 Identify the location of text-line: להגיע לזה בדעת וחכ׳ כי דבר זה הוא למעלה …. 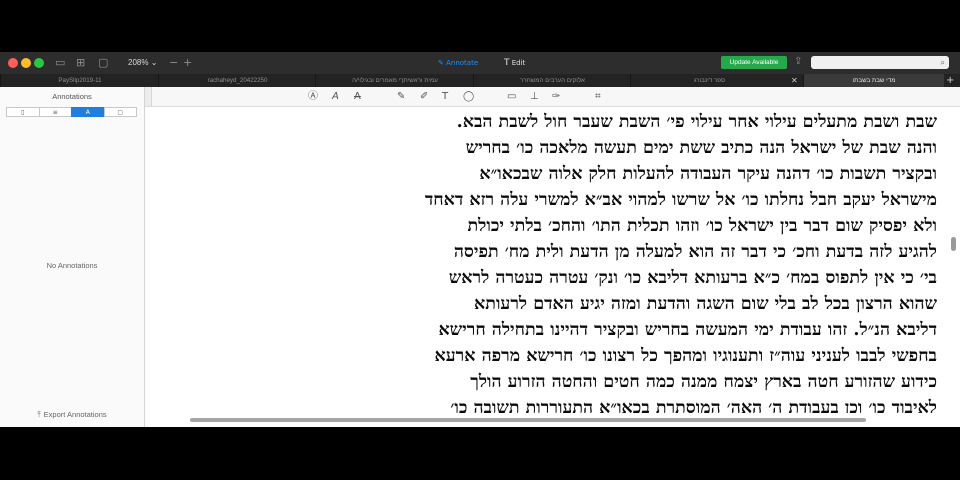
(695, 252).